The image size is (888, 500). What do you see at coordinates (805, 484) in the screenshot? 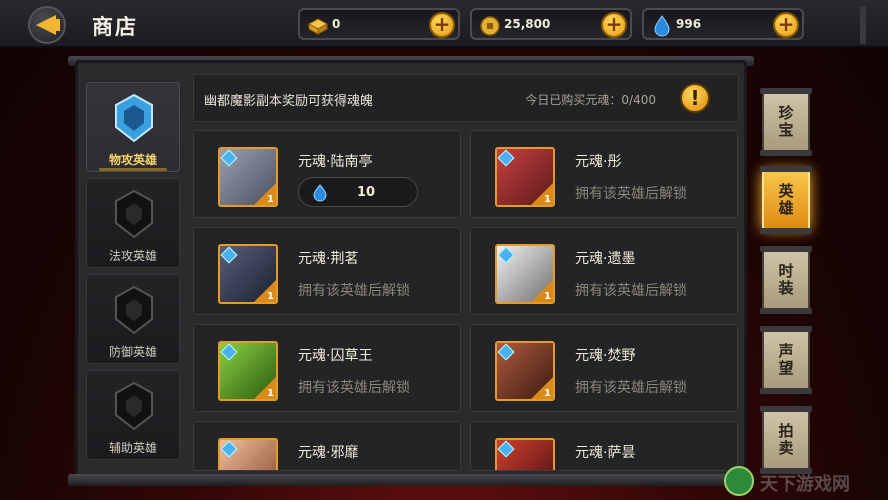
I see `watermark-text: 天下游戏网` at bounding box center [805, 484].